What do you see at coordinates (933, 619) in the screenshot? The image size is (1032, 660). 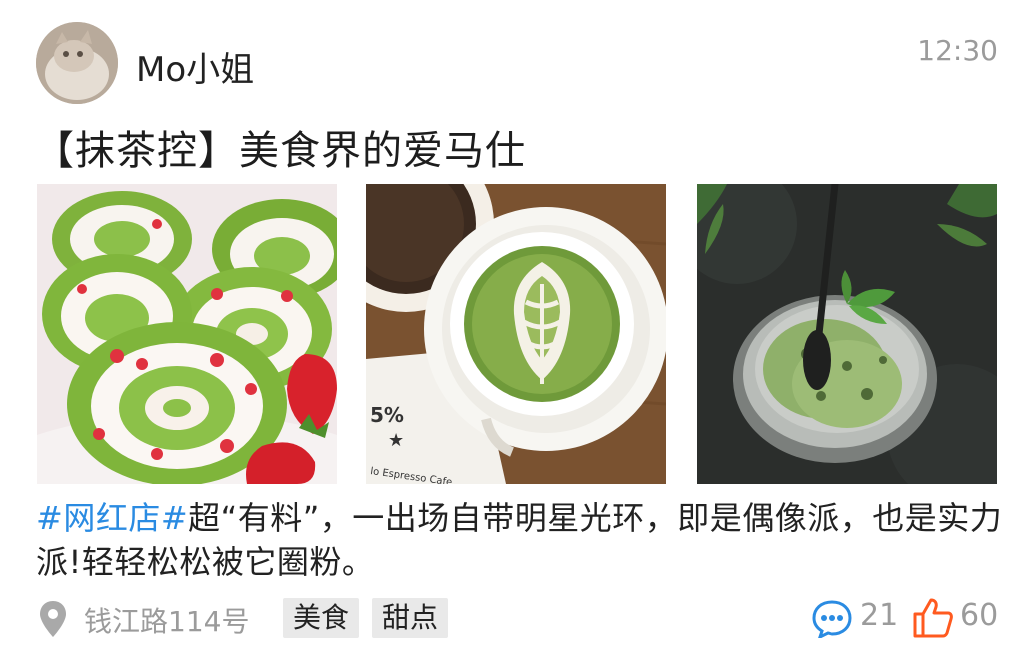 I see `thumbs-up-icon` at bounding box center [933, 619].